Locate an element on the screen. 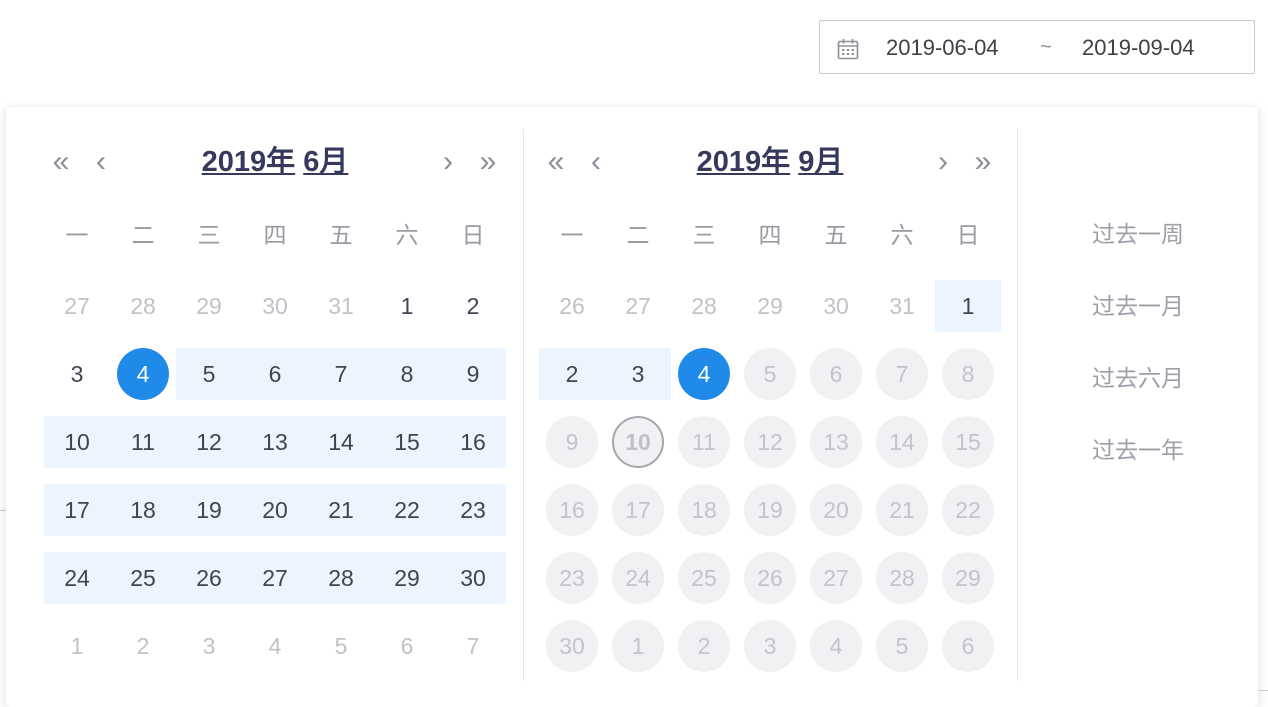 The image size is (1268, 707). day-number: 19 is located at coordinates (770, 510).